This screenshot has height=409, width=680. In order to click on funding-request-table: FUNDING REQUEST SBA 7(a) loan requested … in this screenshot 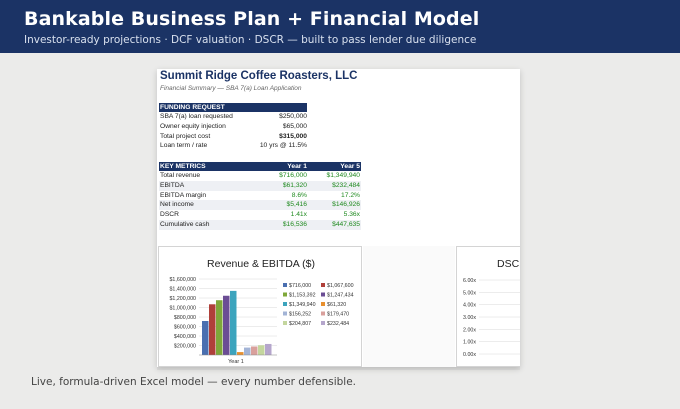, I will do `click(233, 127)`.